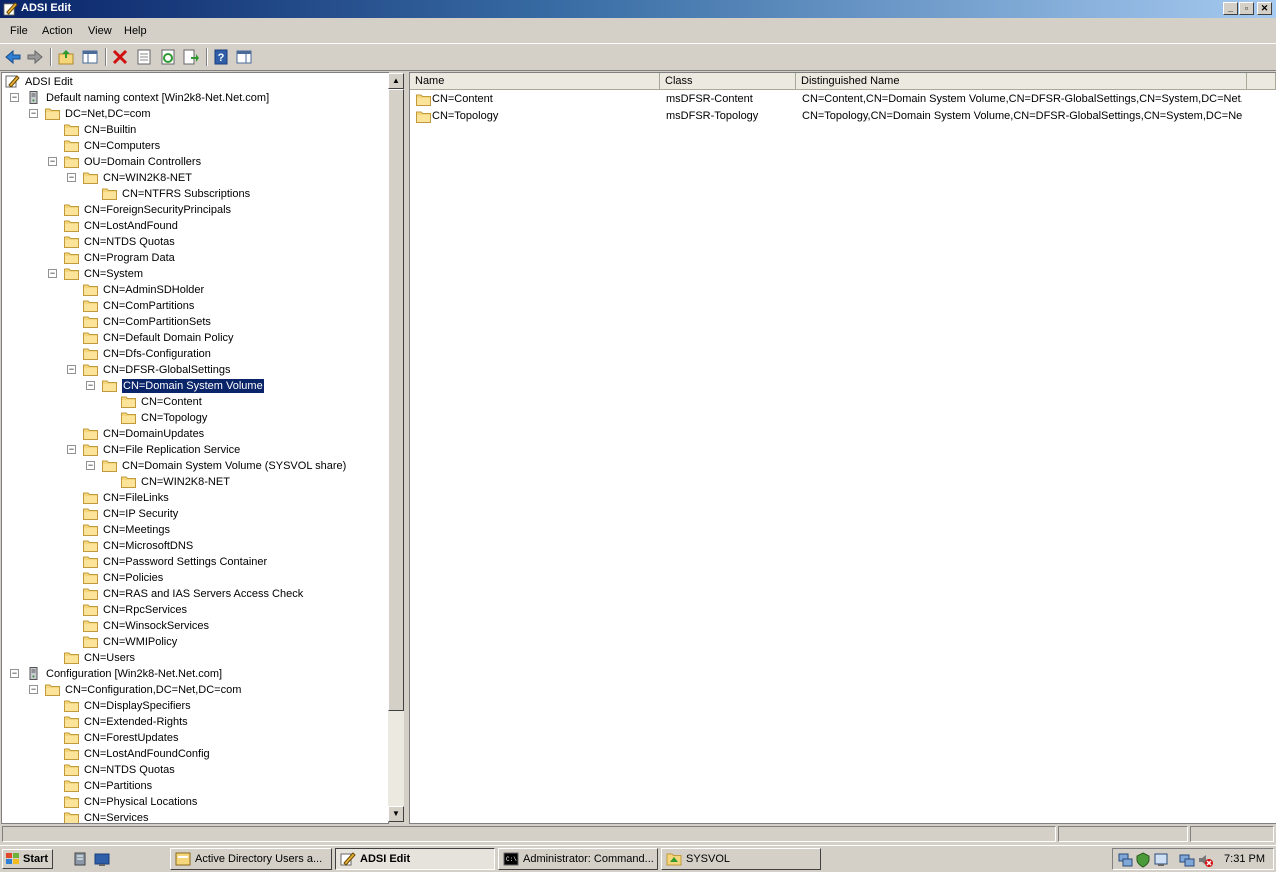 The width and height of the screenshot is (1276, 872). What do you see at coordinates (195, 226) in the screenshot?
I see `tree-node: CN=LostAndFound` at bounding box center [195, 226].